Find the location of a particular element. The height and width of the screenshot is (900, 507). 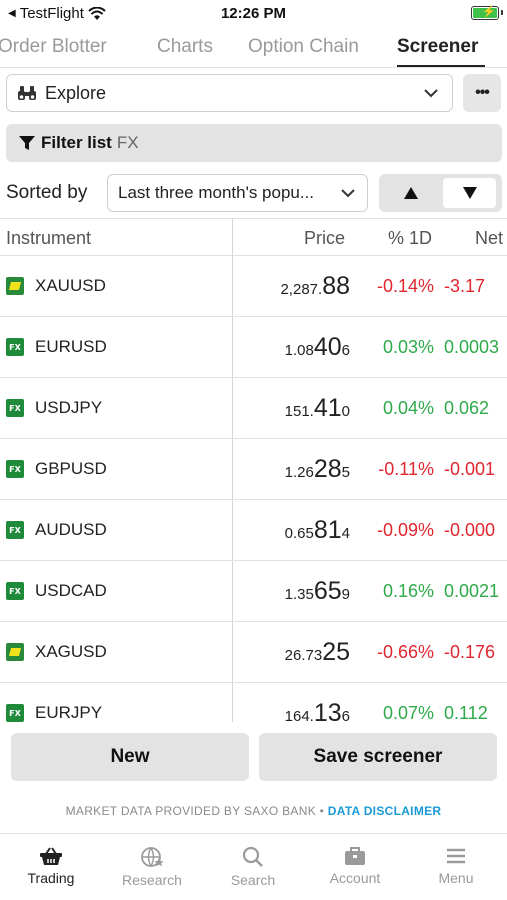

table-header: Instrument Price % 1D Net is located at coordinates (253, 237).